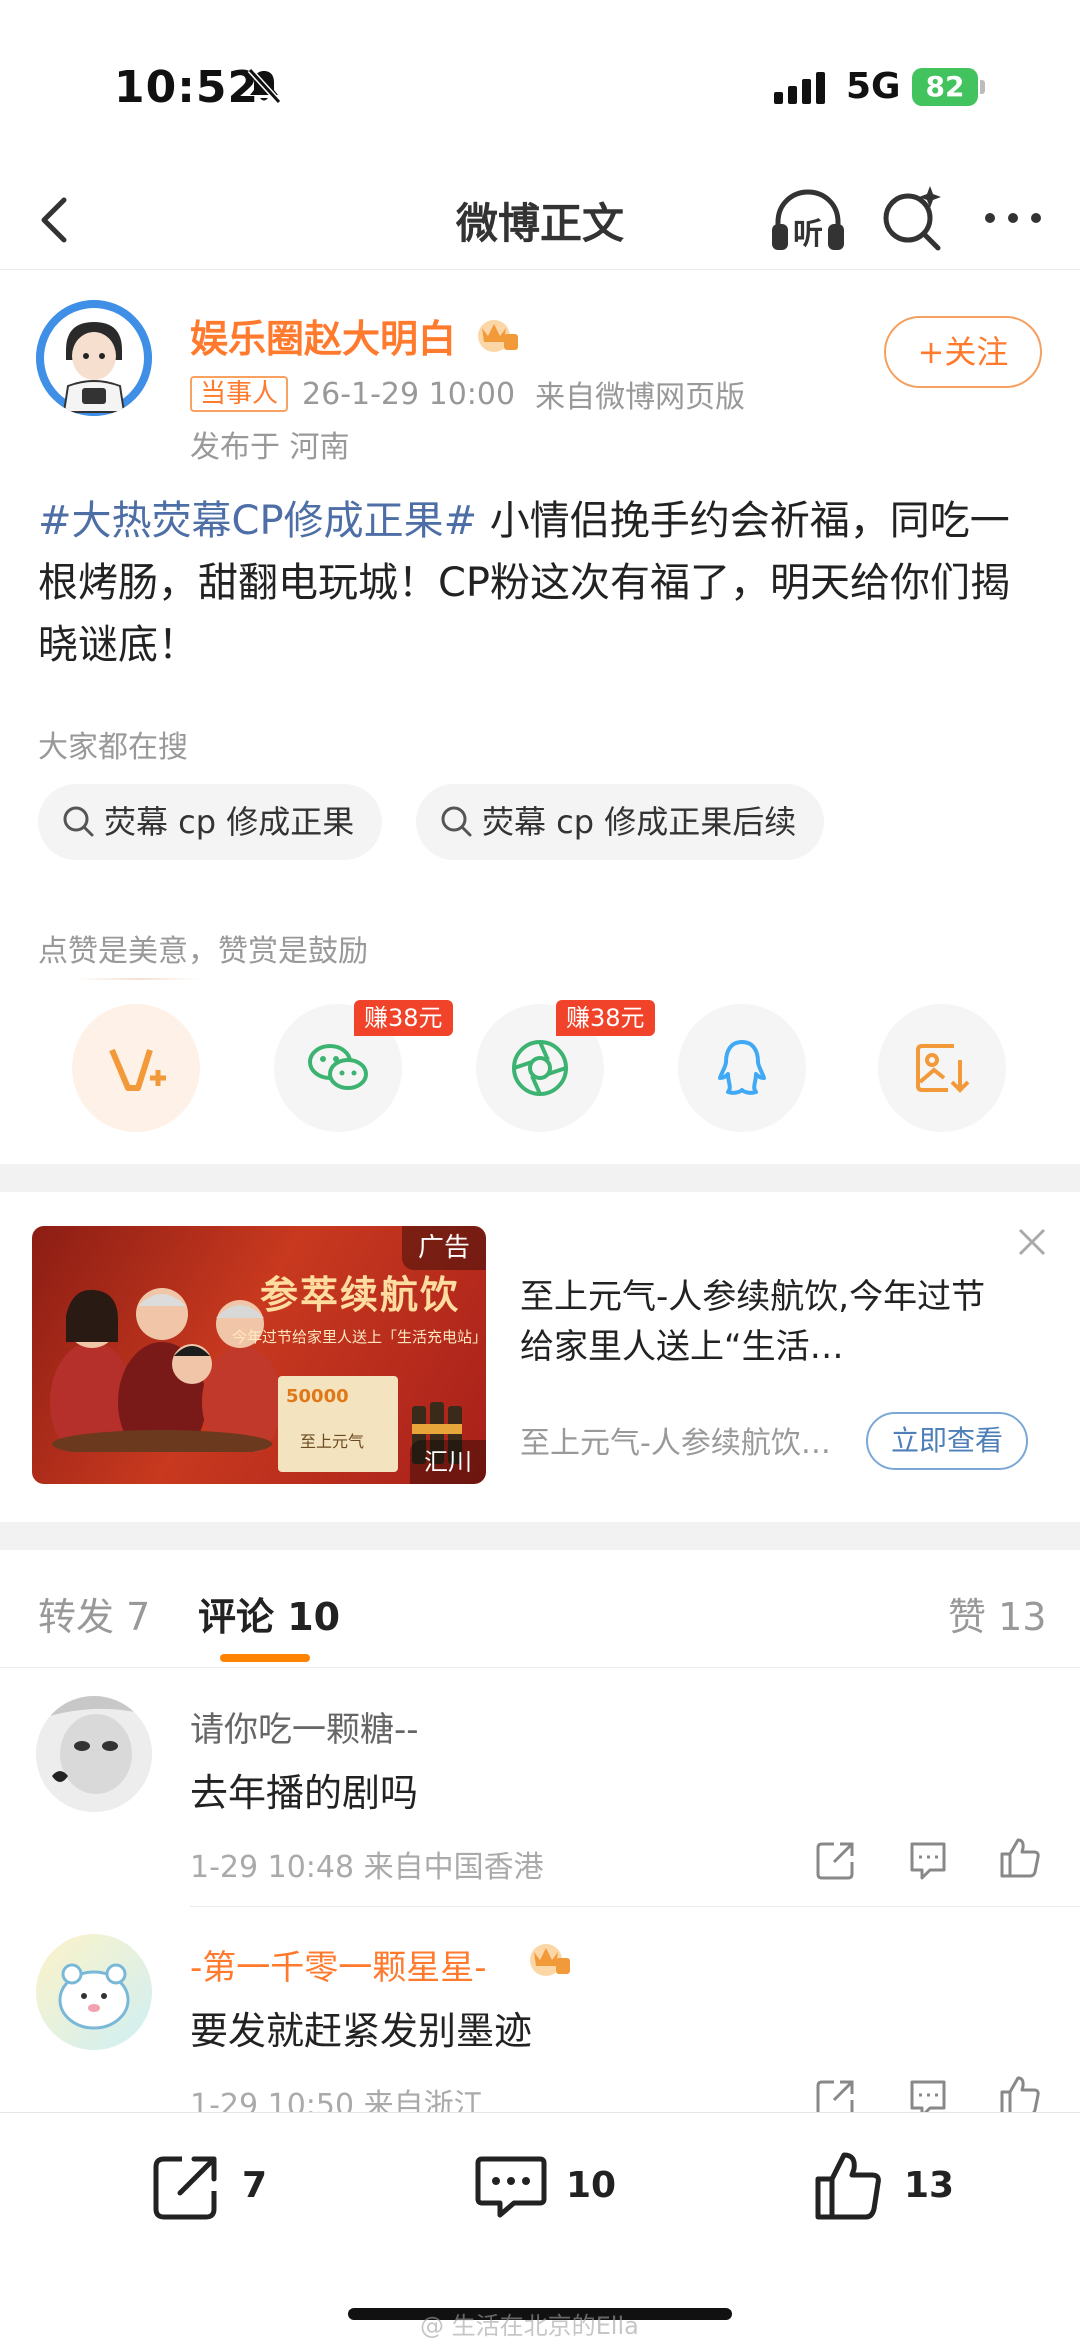 The width and height of the screenshot is (1080, 2348). What do you see at coordinates (304, 1793) in the screenshot?
I see `comment-text: 去年播的剧吗` at bounding box center [304, 1793].